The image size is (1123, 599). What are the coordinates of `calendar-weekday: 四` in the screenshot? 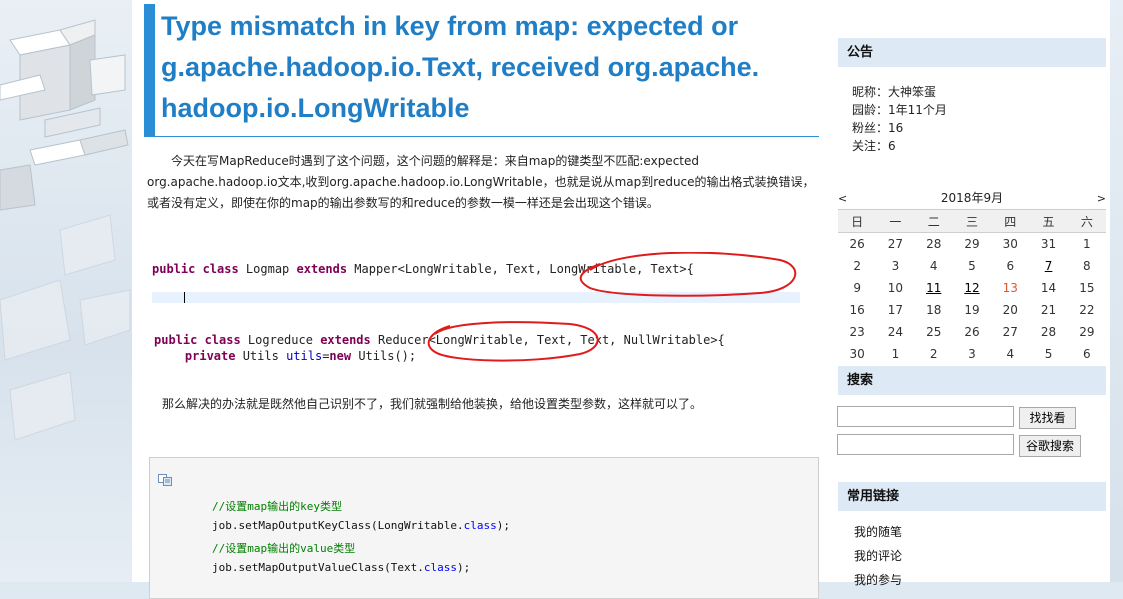 It's located at (1010, 221).